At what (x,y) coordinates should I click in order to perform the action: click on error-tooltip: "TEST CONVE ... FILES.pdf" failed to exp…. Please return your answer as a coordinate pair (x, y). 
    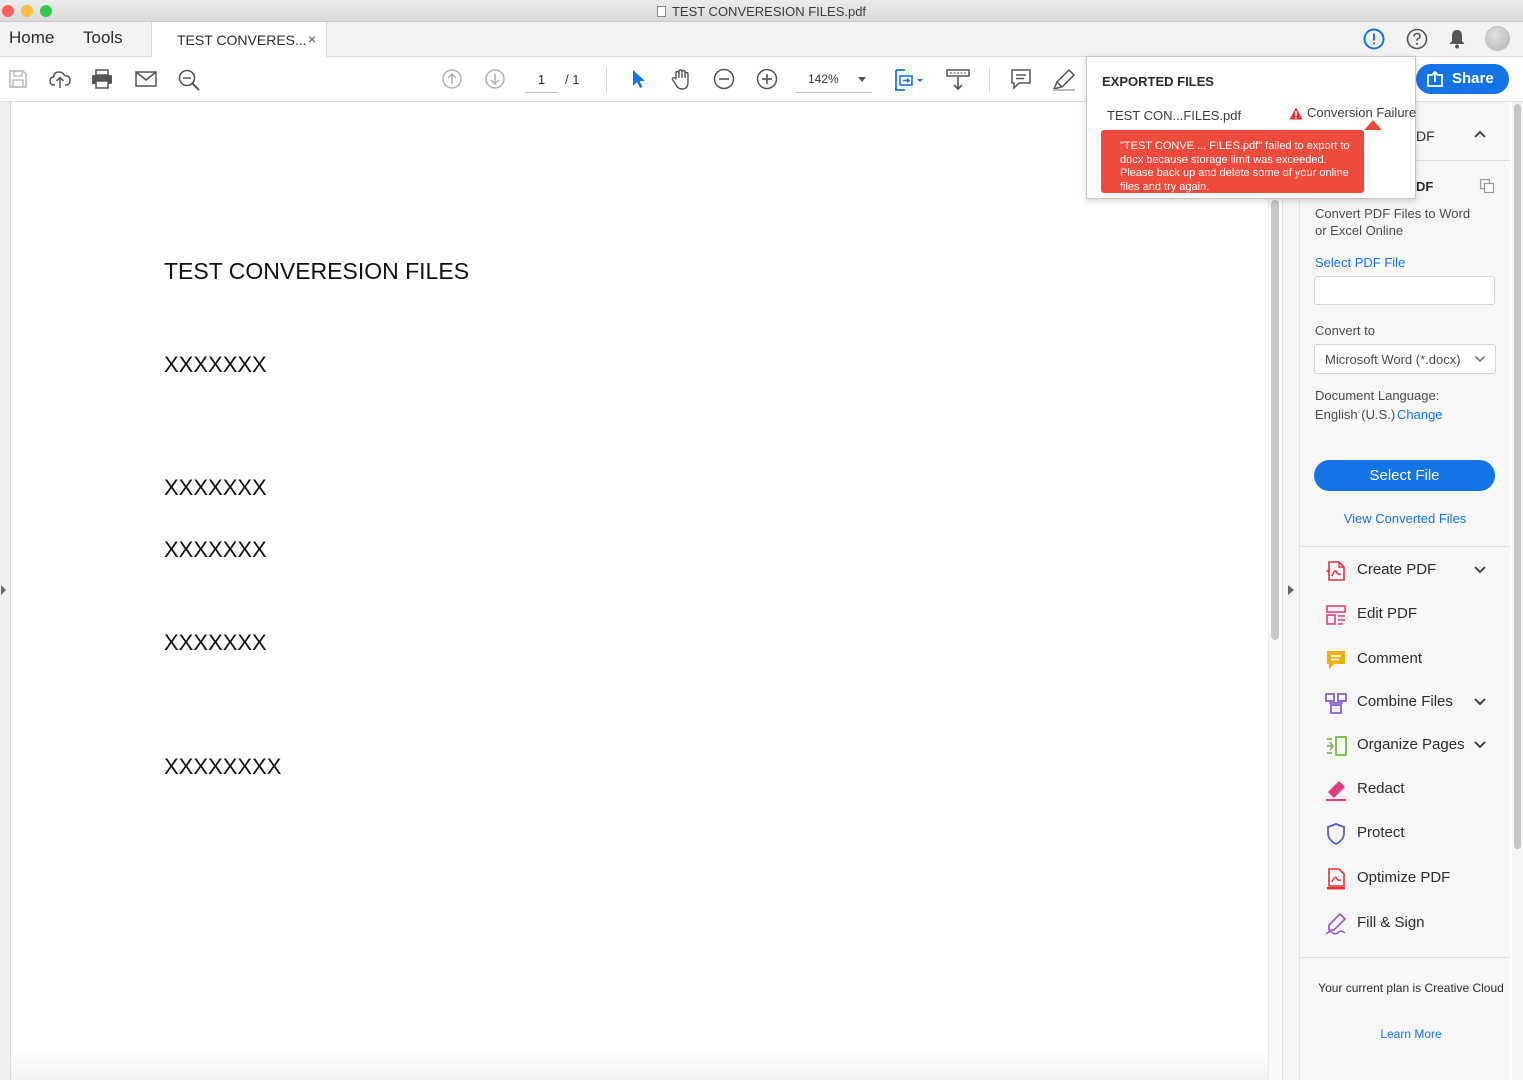
    Looking at the image, I should click on (1232, 161).